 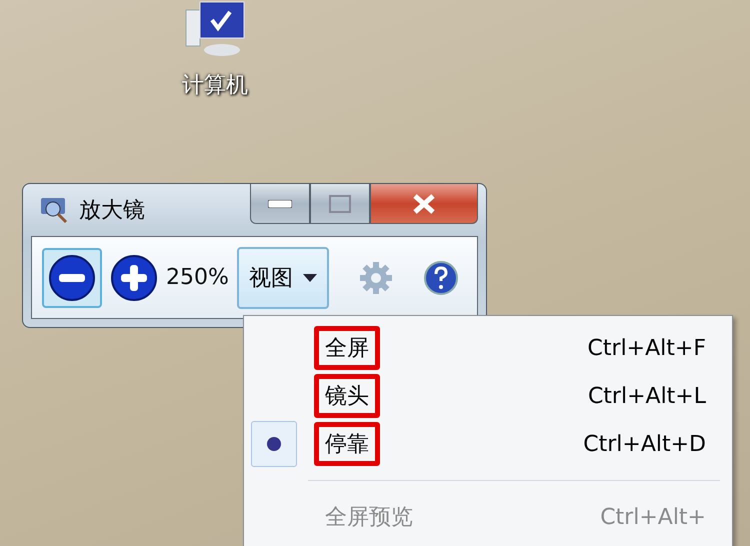 I want to click on menu-item: 全屏 Ctrl+Alt+F, so click(x=512, y=348).